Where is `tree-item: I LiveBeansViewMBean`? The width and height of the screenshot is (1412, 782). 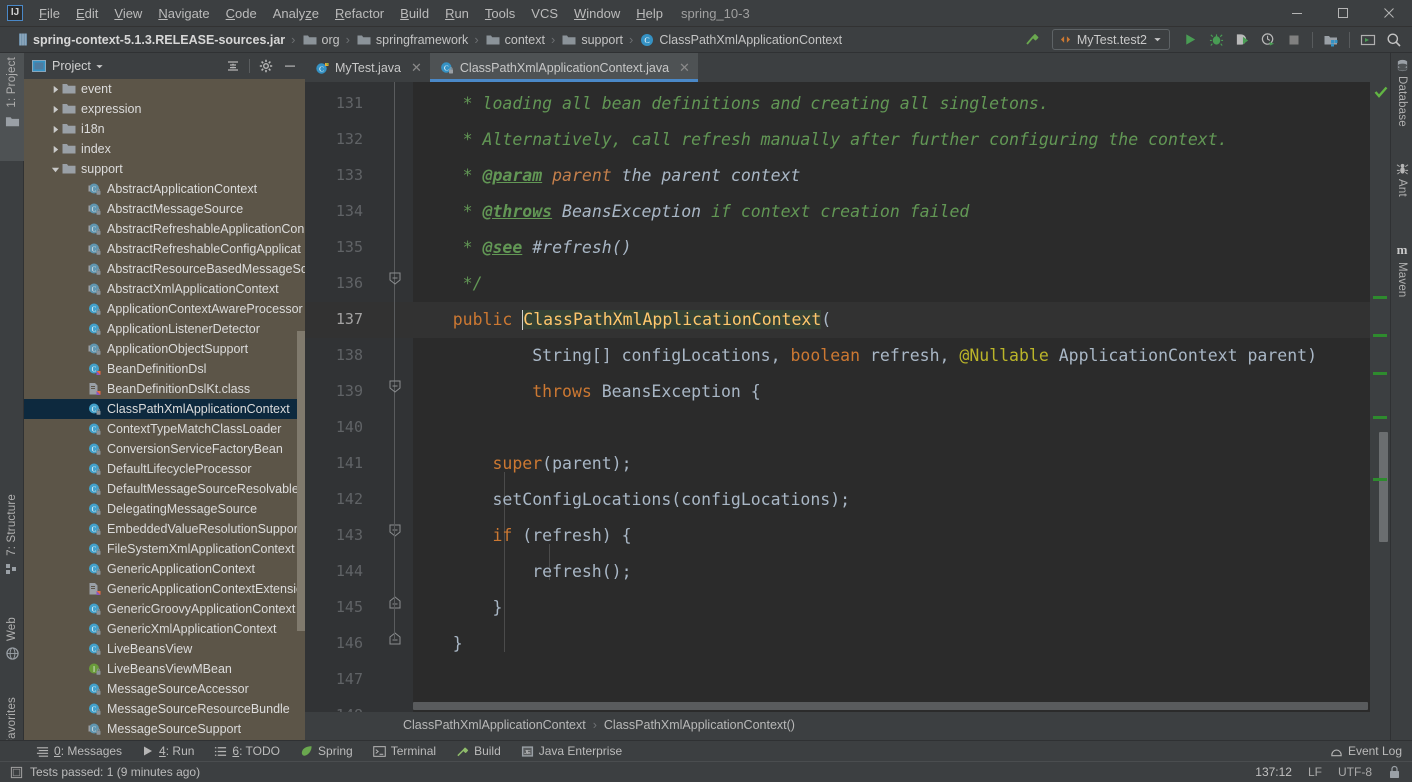
tree-item: I LiveBeansViewMBean is located at coordinates (164, 669).